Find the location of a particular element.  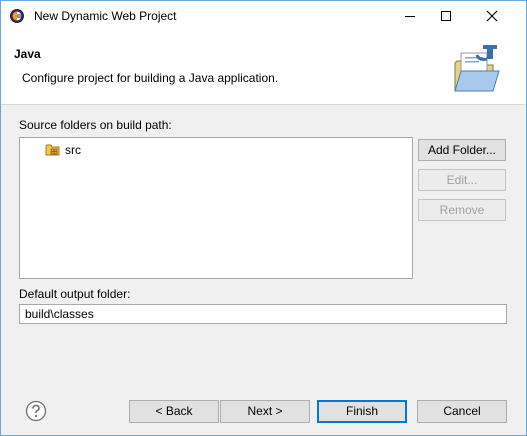

close-icon is located at coordinates (492, 16).